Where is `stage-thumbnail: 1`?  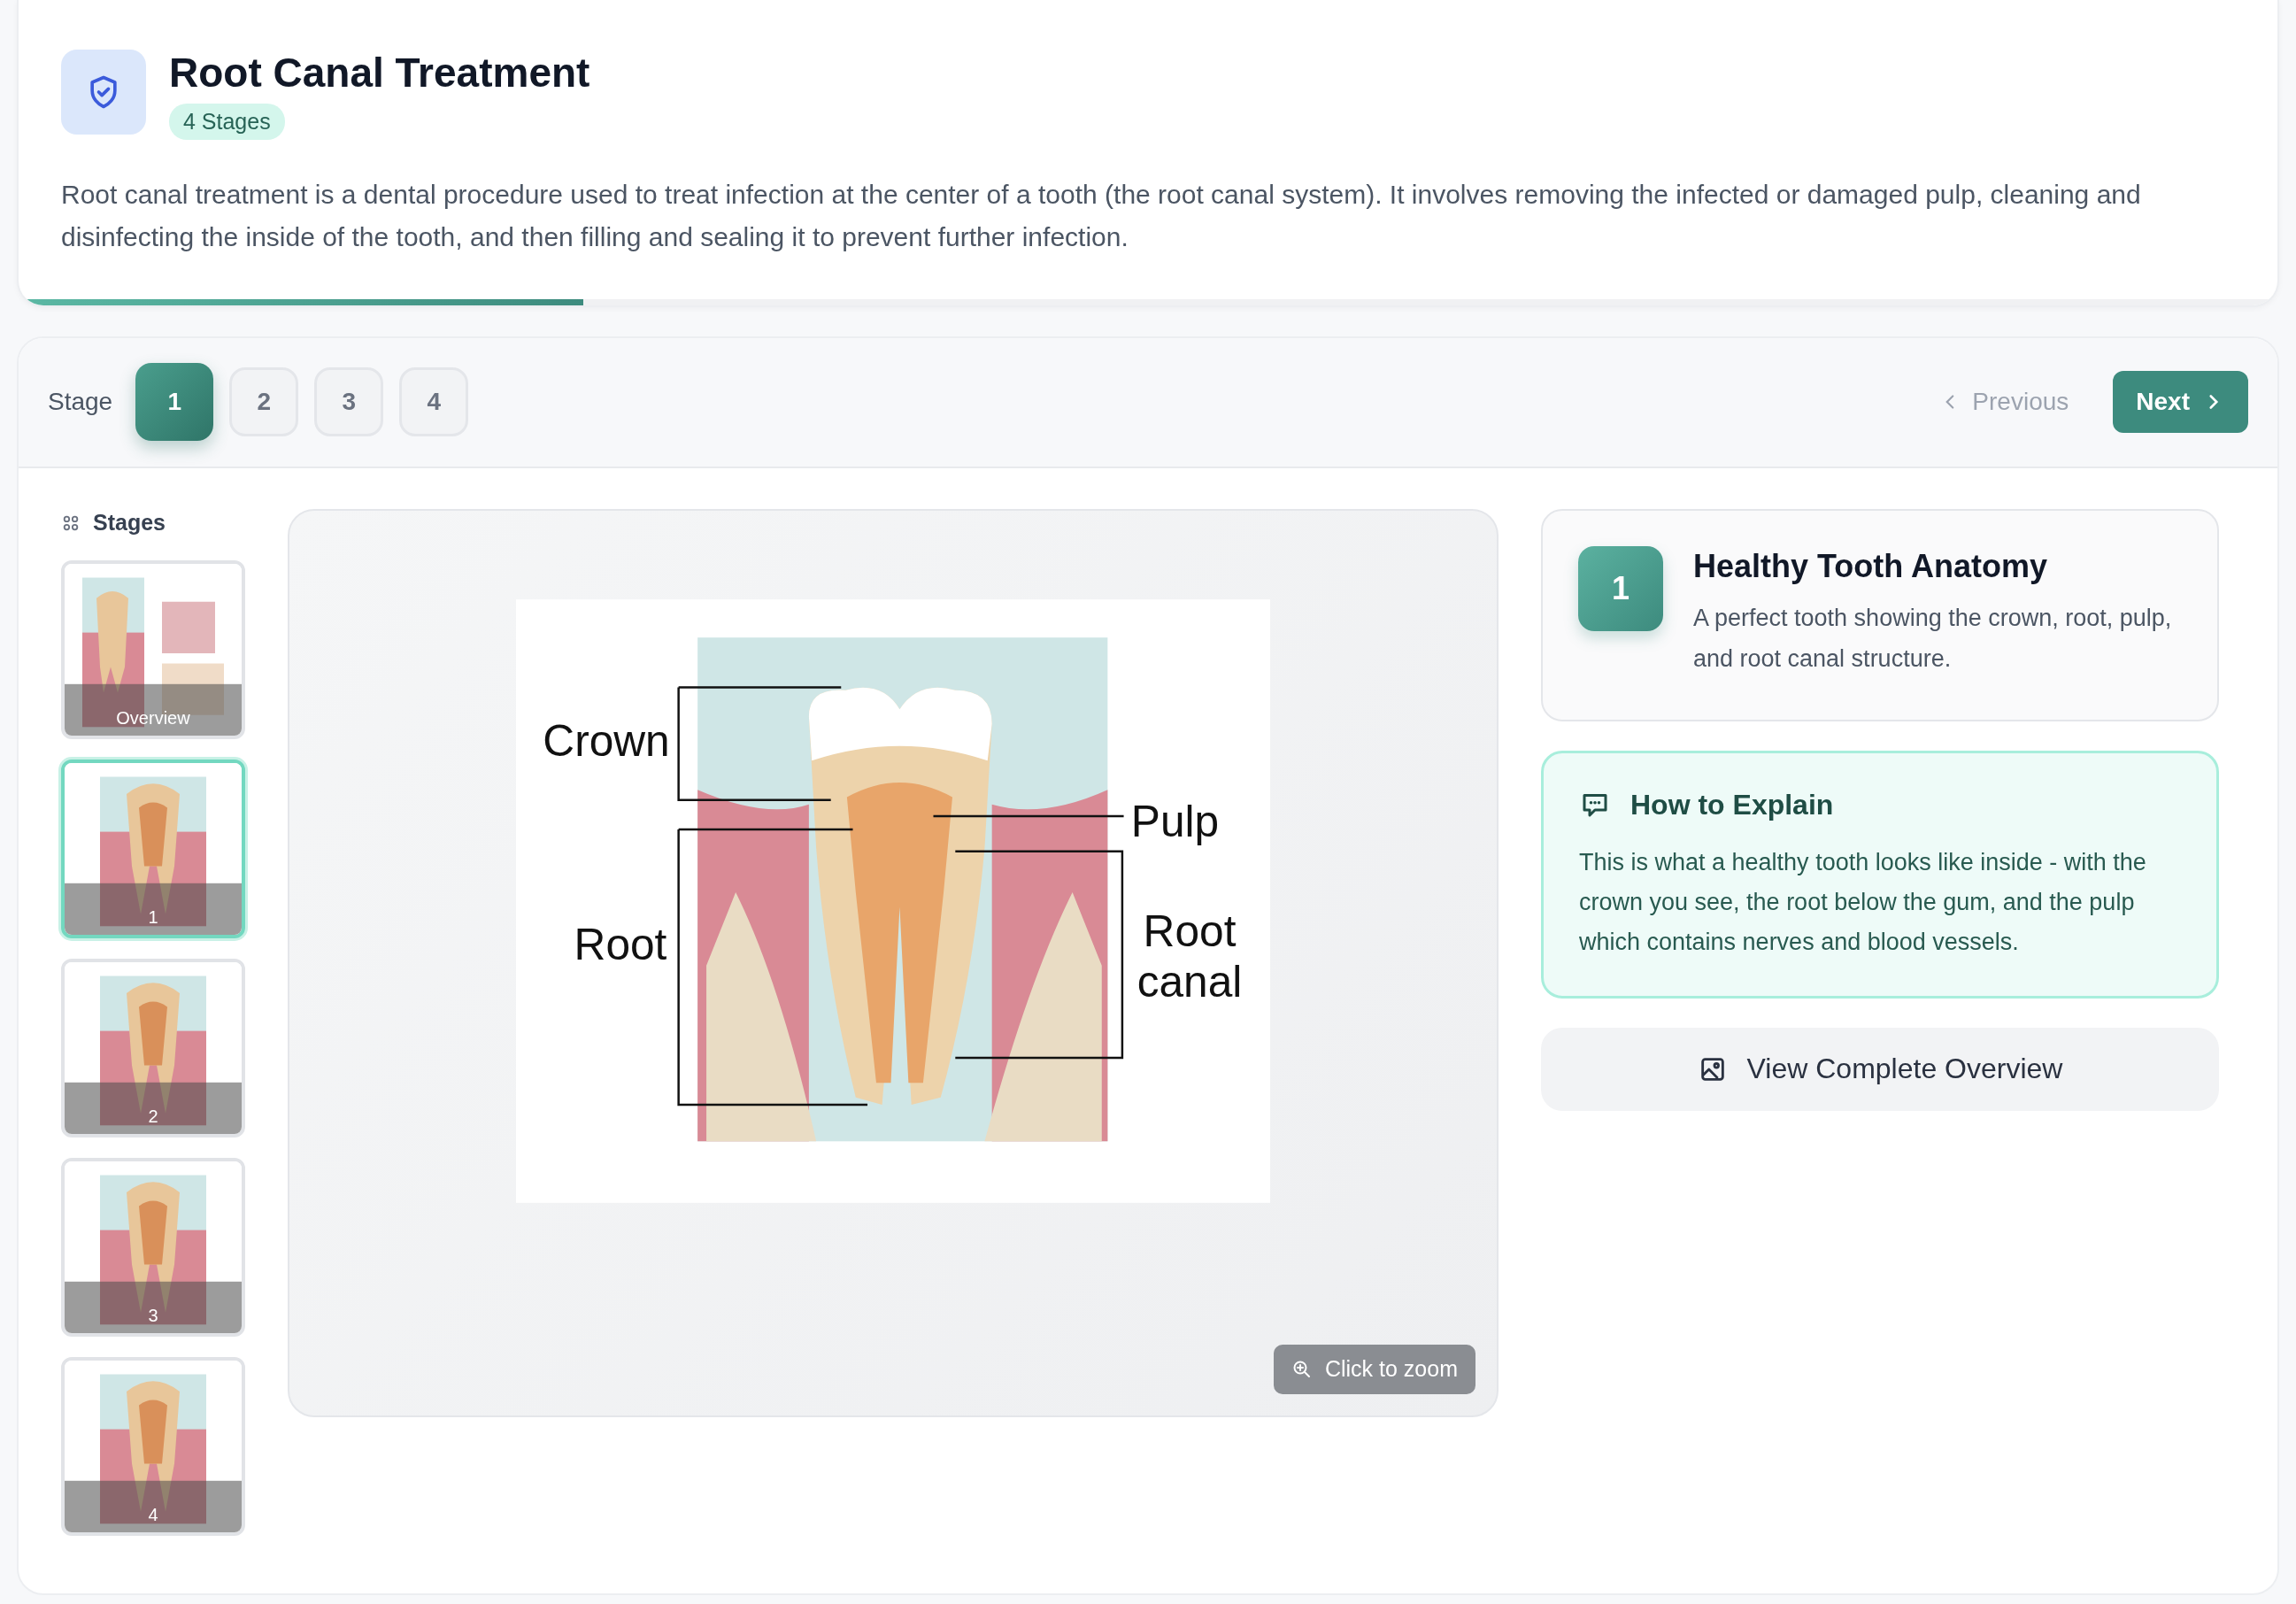
stage-thumbnail: 1 is located at coordinates (153, 848).